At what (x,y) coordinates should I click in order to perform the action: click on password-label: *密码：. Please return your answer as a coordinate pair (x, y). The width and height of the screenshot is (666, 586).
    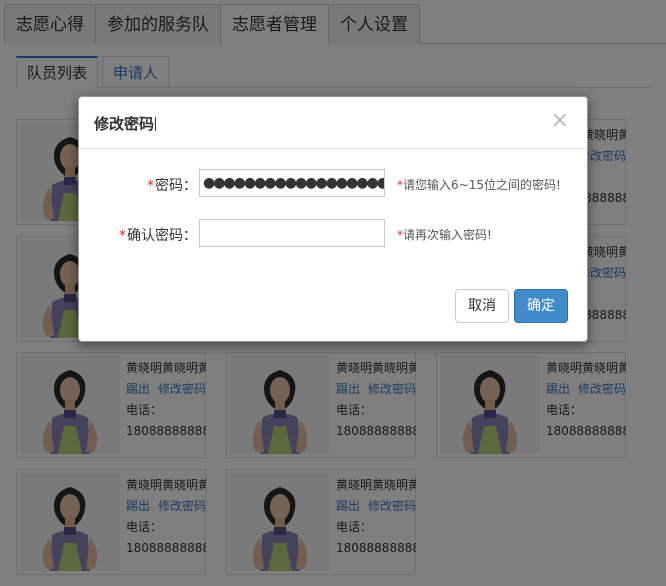
    Looking at the image, I should click on (172, 186).